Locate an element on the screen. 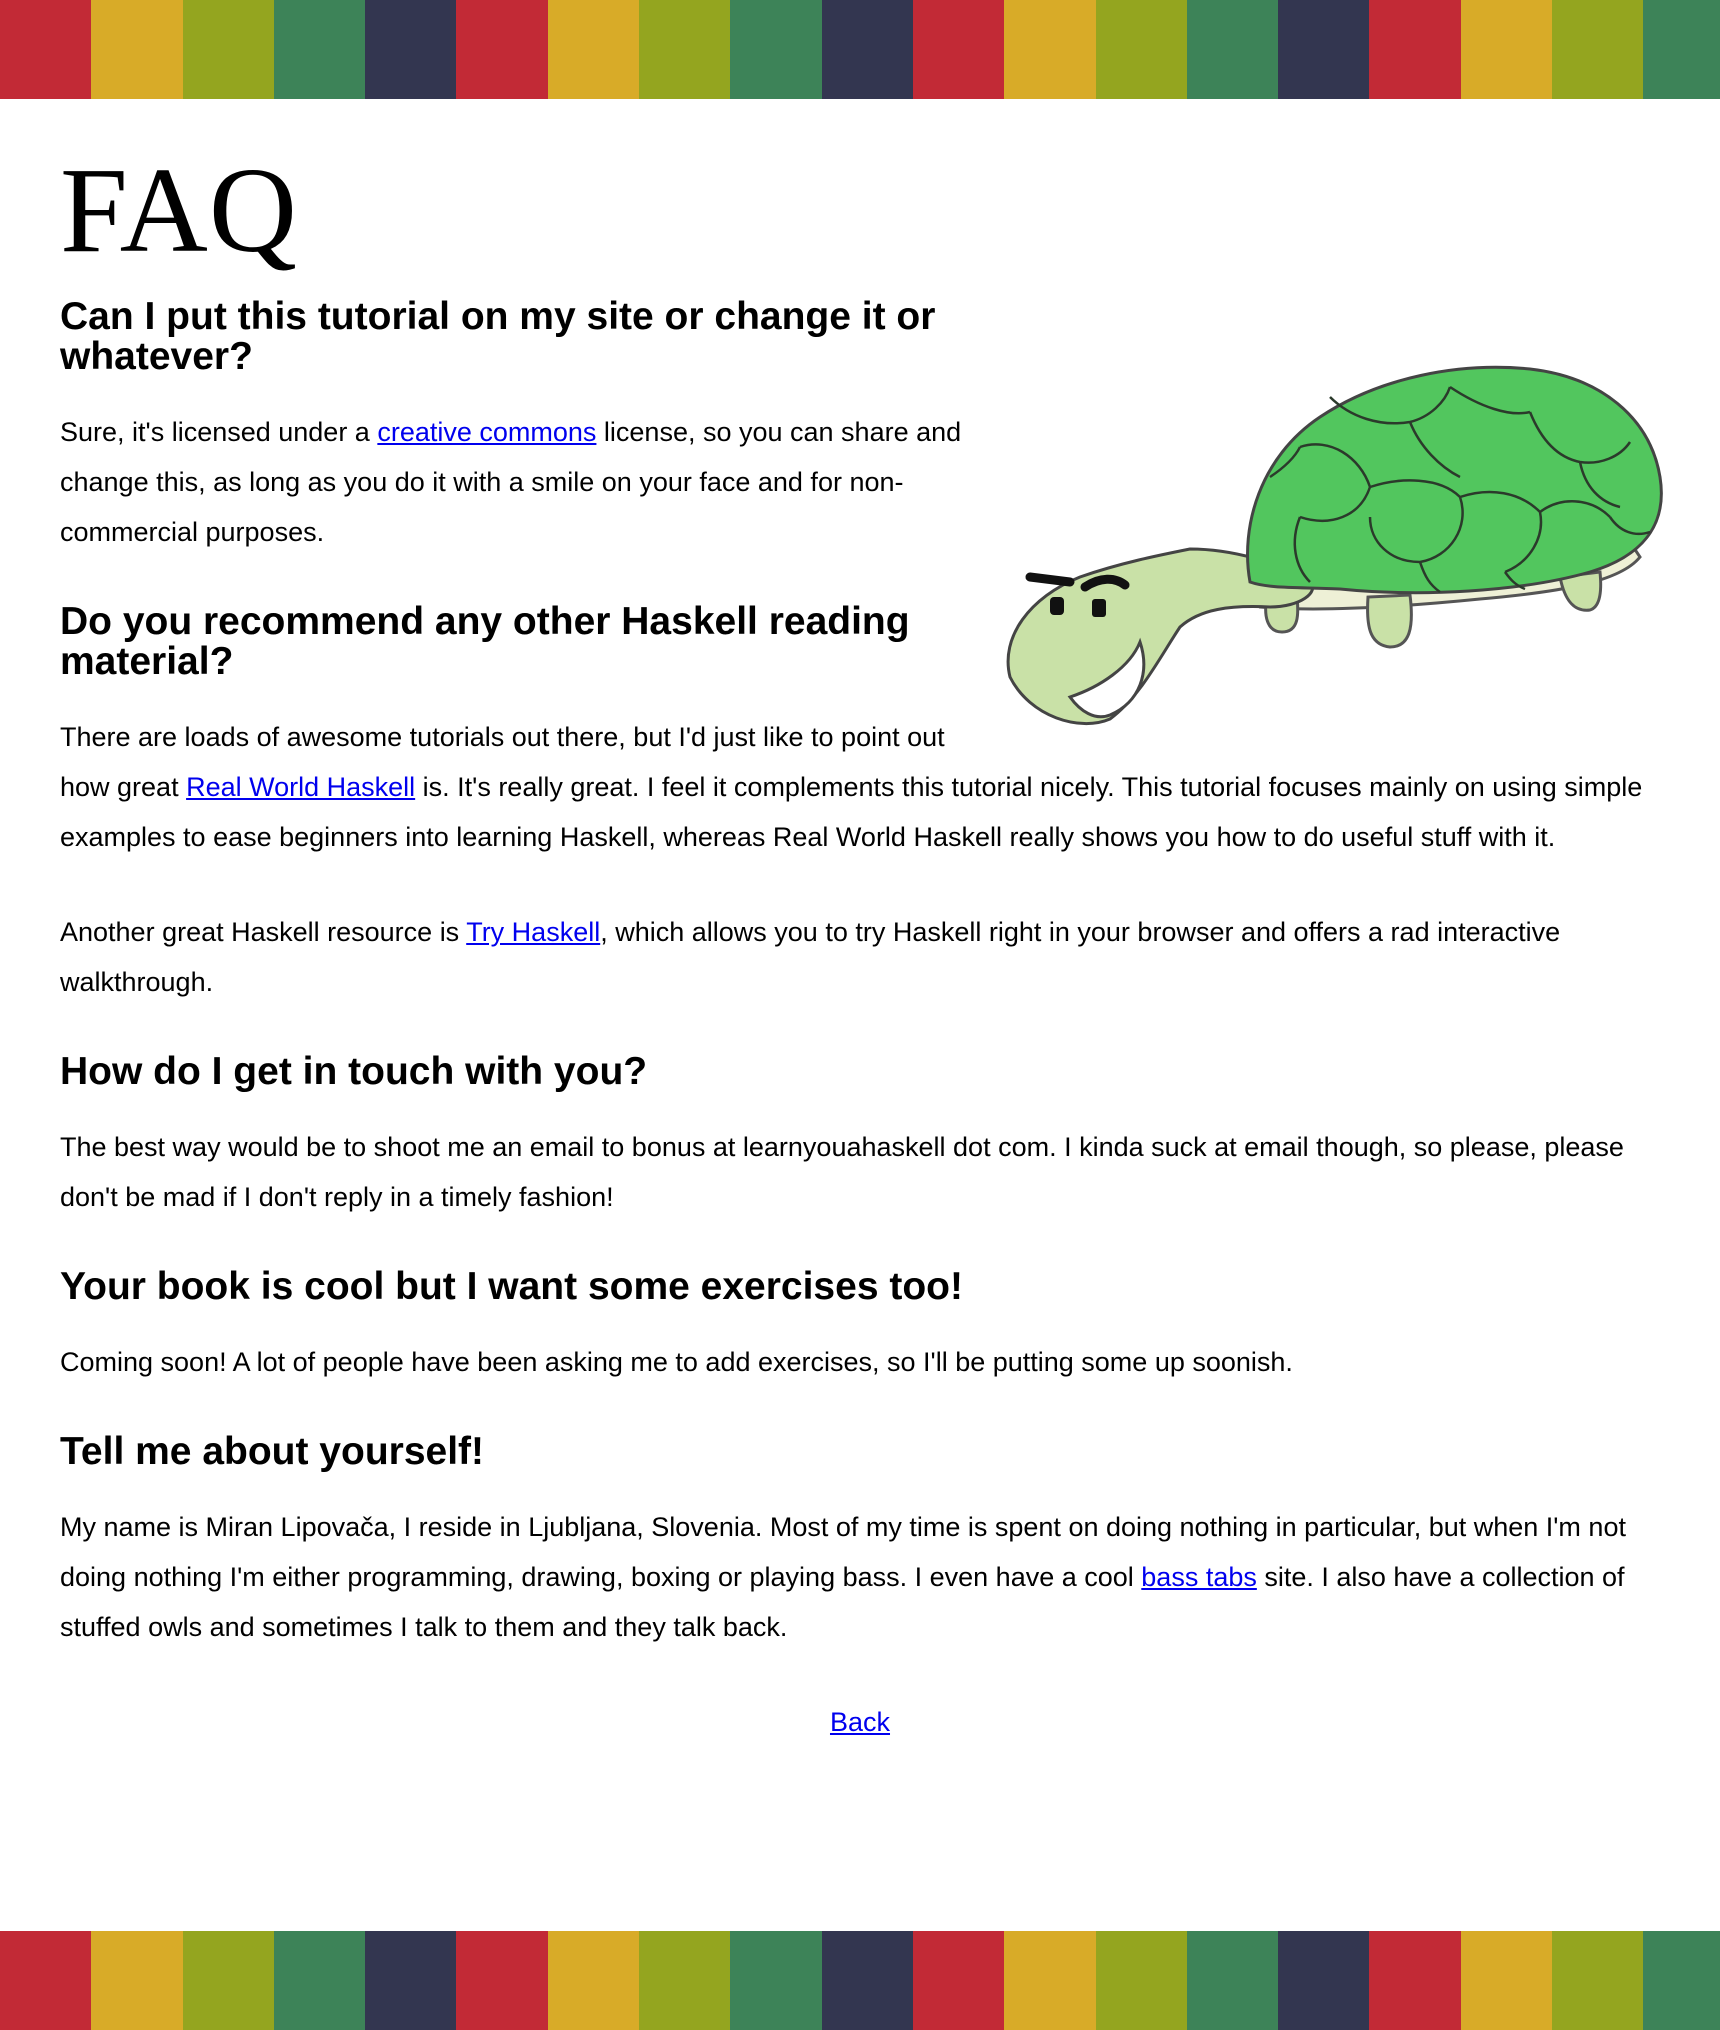  creative-commons-link: creative commons is located at coordinates (486, 432).